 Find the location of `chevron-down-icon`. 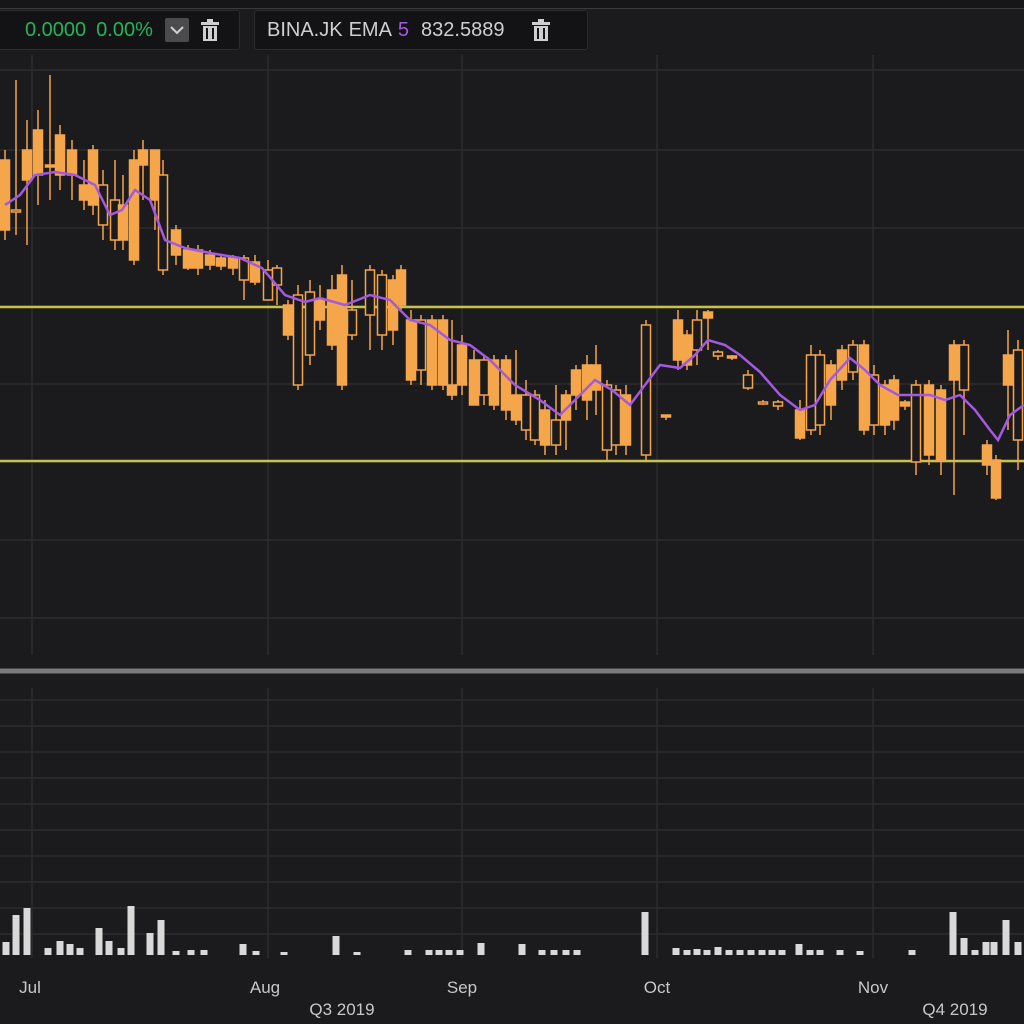

chevron-down-icon is located at coordinates (176, 30).